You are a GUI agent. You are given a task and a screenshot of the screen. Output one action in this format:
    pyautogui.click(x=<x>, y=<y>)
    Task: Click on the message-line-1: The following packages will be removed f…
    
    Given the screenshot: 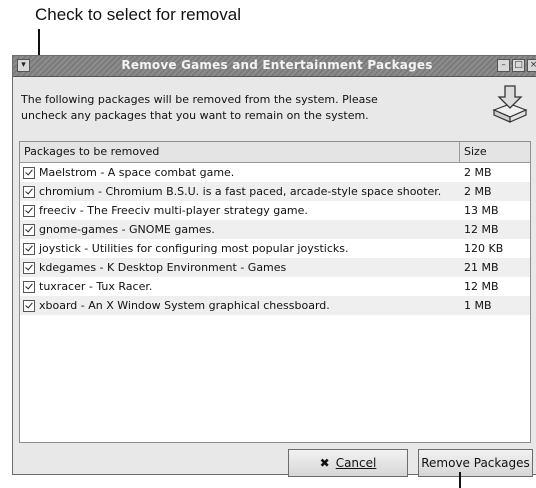 What is the action you would take?
    pyautogui.click(x=199, y=99)
    